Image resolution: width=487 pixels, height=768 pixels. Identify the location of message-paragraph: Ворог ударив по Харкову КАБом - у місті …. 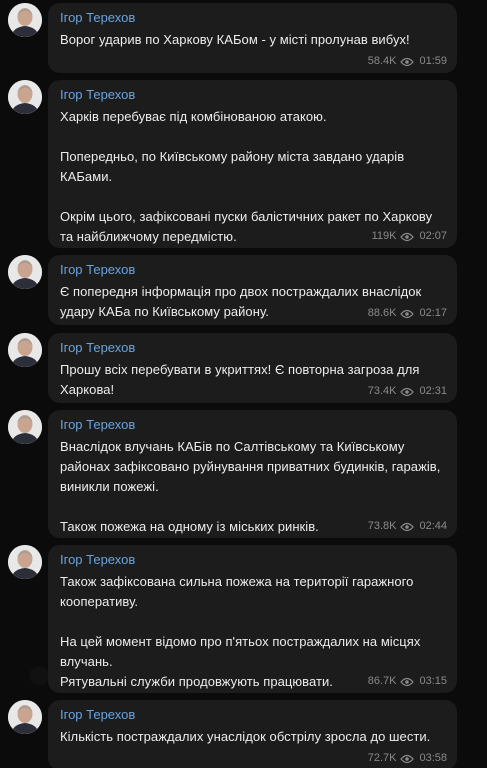
(235, 39).